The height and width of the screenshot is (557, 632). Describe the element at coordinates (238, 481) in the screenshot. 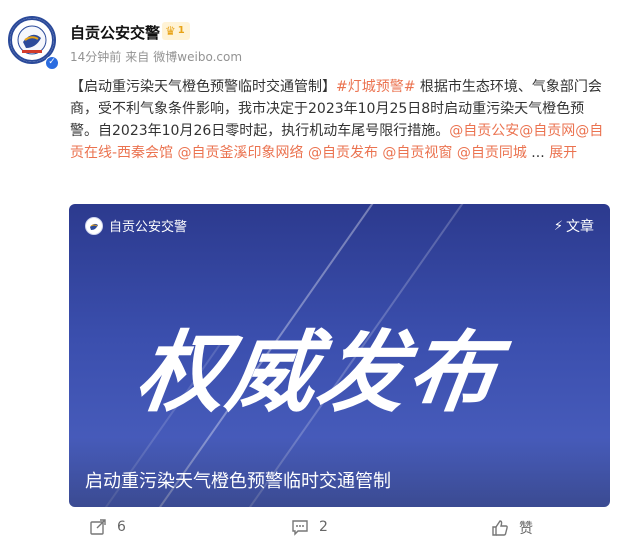

I see `card-caption: 启动重污染天气橙色预警临时交通管制` at that location.